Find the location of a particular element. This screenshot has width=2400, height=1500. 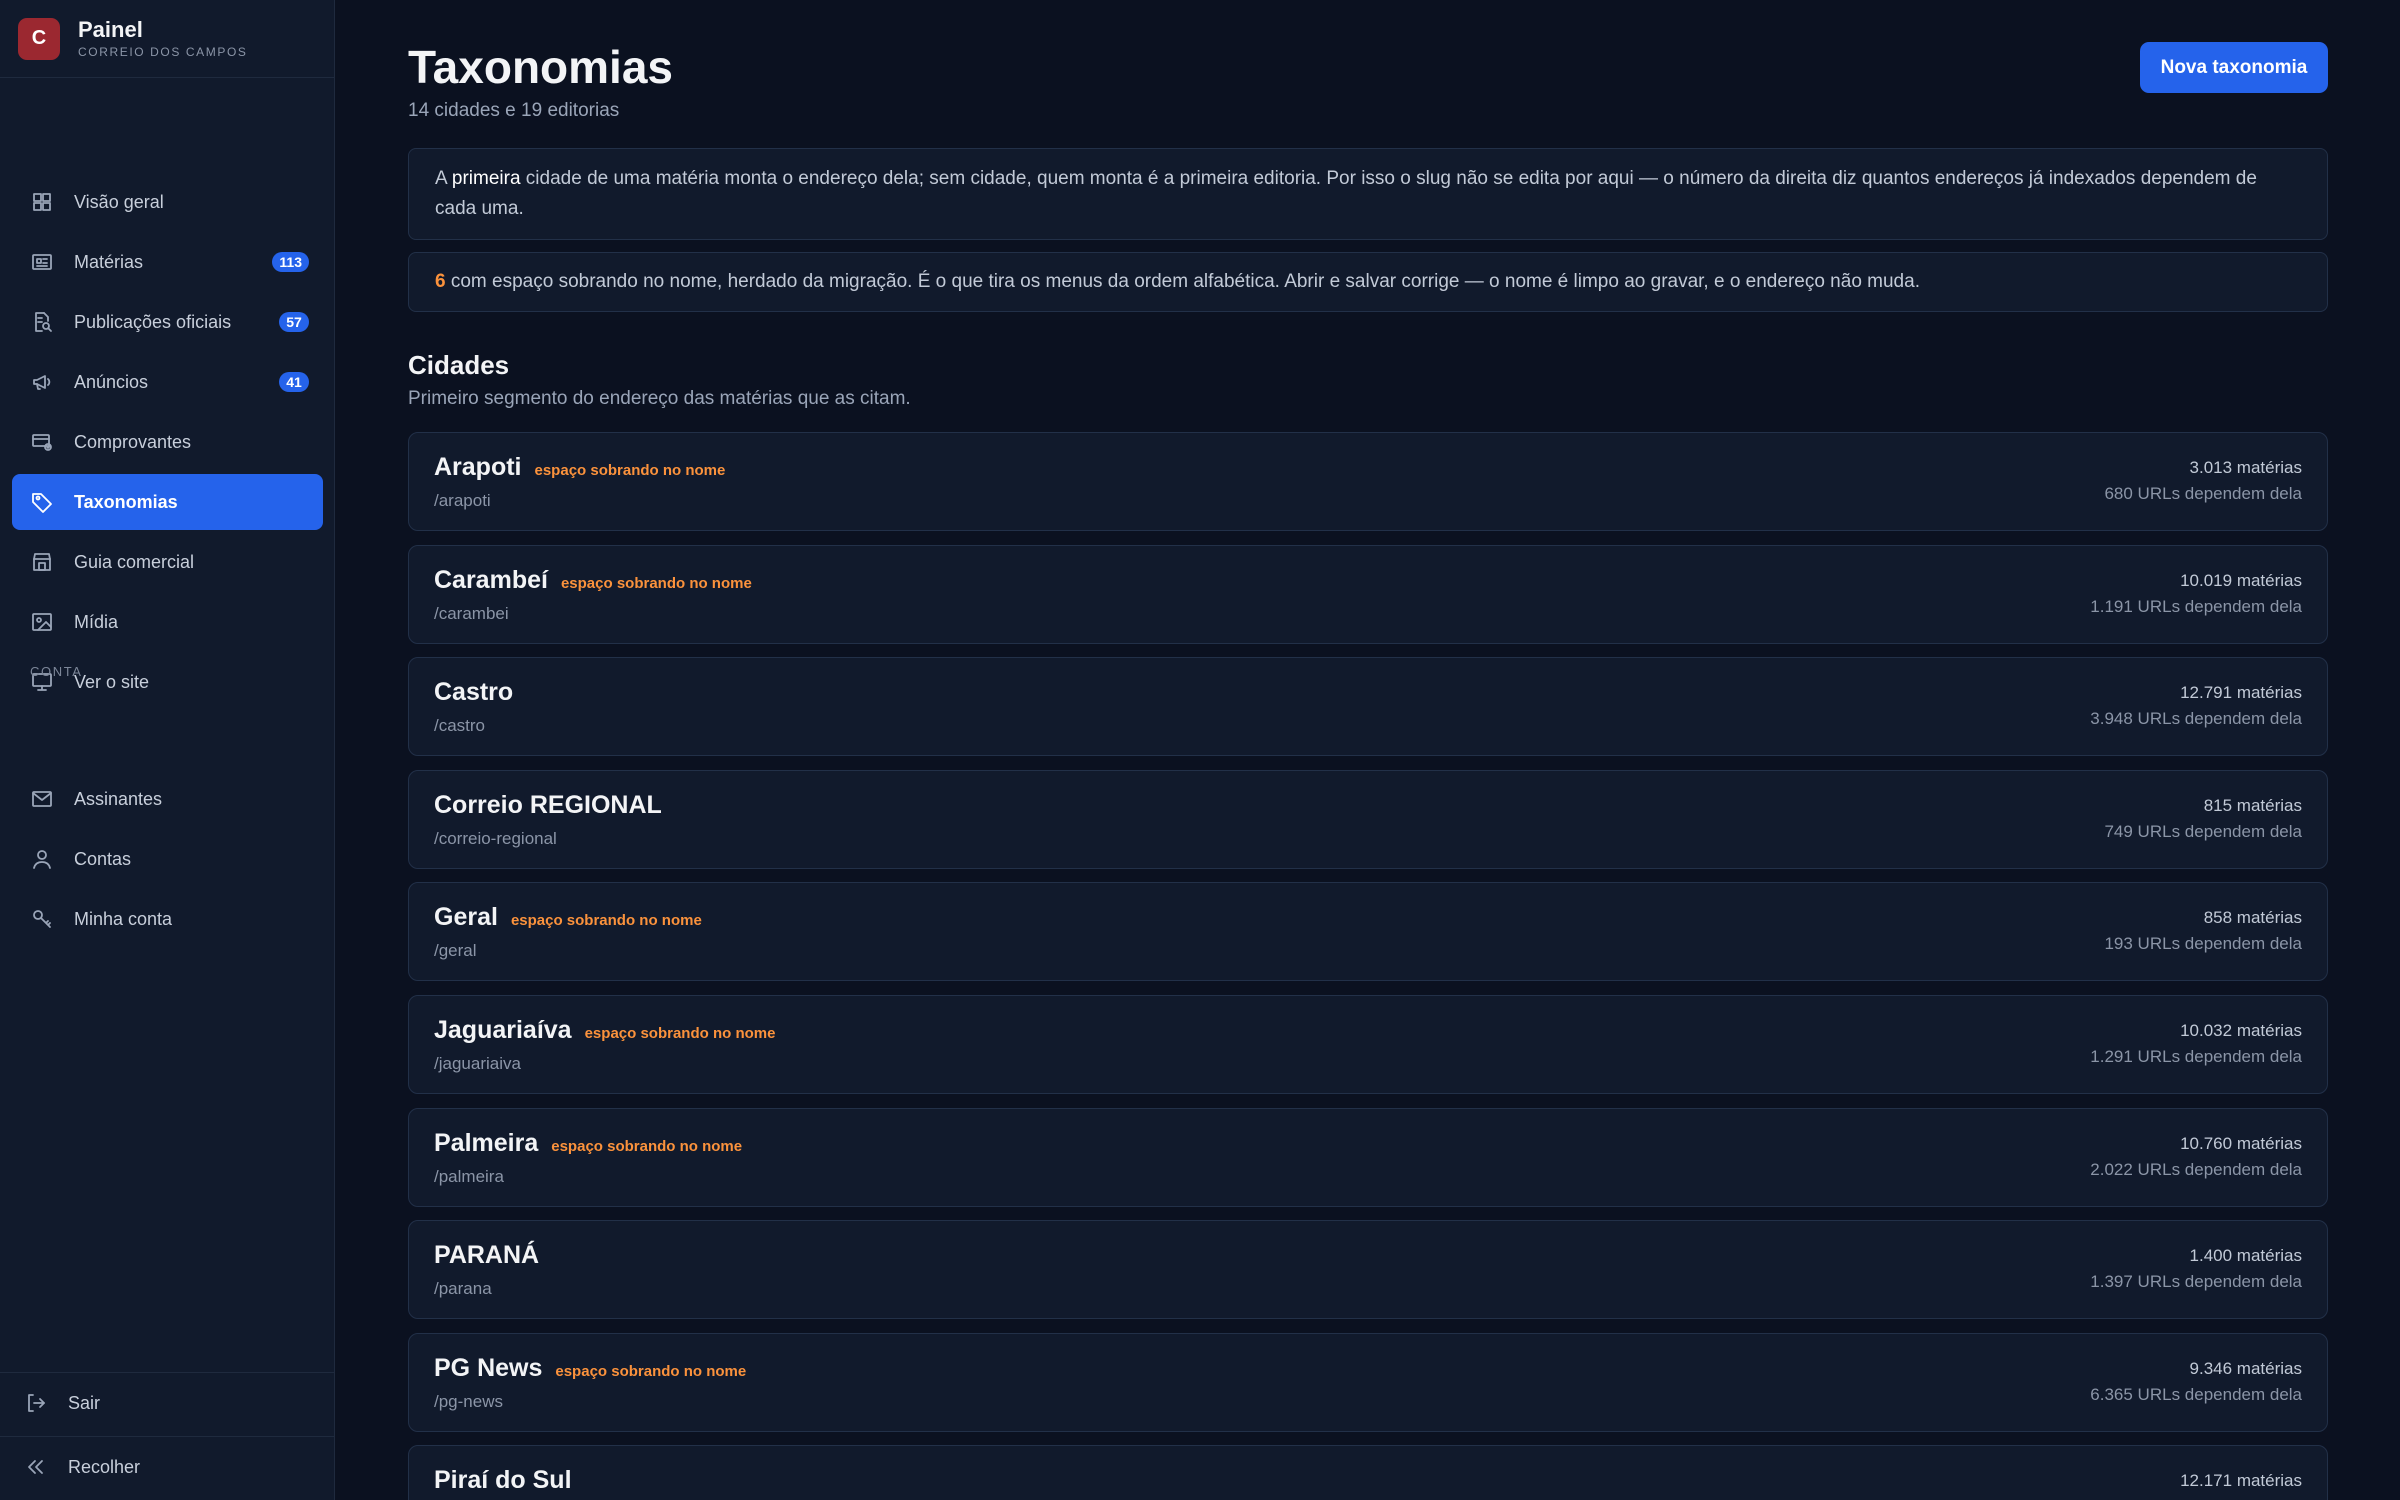

cities-title: Cidades is located at coordinates (459, 365).